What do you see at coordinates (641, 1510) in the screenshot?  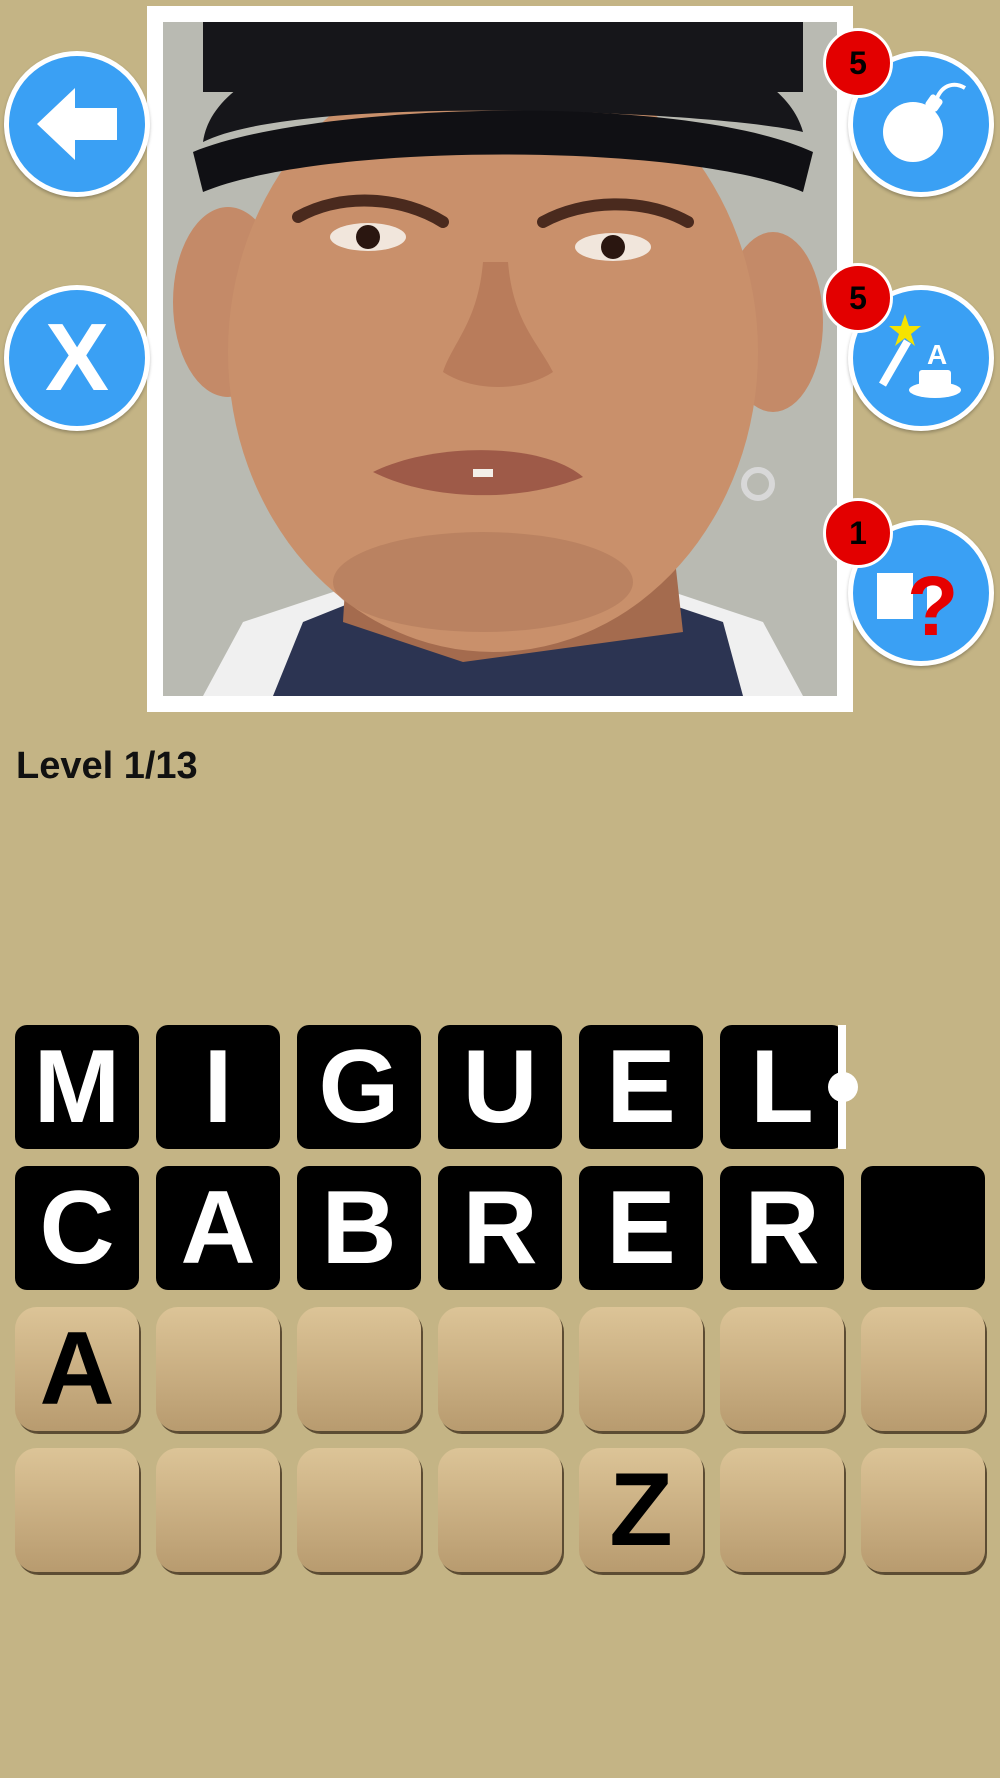 I see `letter-key: Z` at bounding box center [641, 1510].